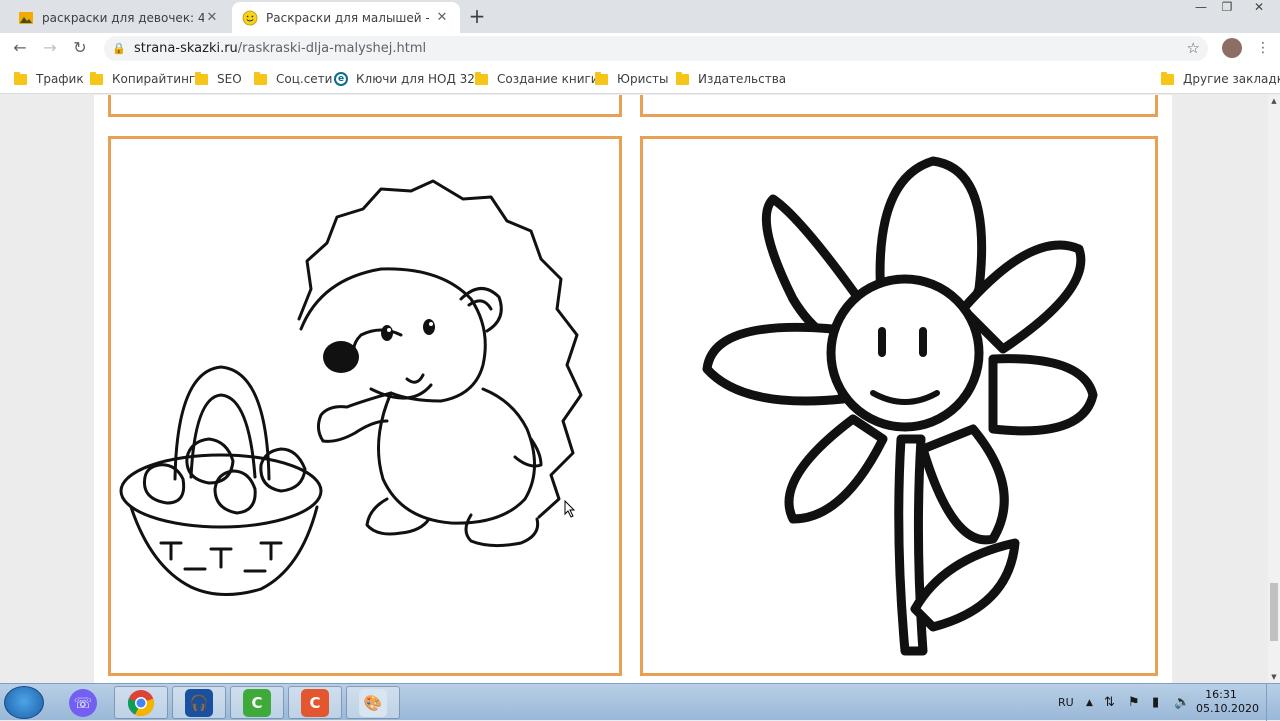 The width and height of the screenshot is (1280, 721). I want to click on show-hidden-icons: ▲, so click(1089, 702).